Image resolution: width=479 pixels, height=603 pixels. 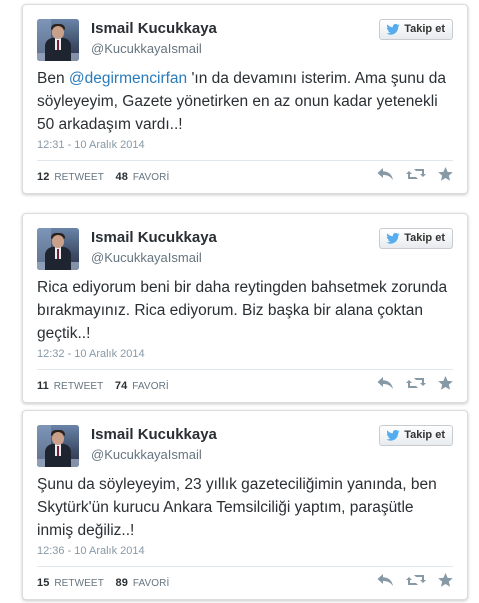 What do you see at coordinates (43, 583) in the screenshot?
I see `retweet-count: 15` at bounding box center [43, 583].